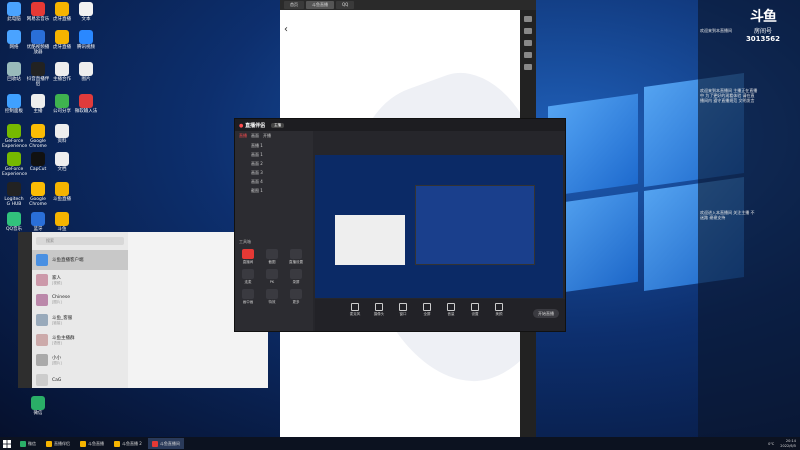 The height and width of the screenshot is (450, 800). What do you see at coordinates (92, 443) in the screenshot?
I see `taskbar-button: 斗鱼直播` at bounding box center [92, 443].